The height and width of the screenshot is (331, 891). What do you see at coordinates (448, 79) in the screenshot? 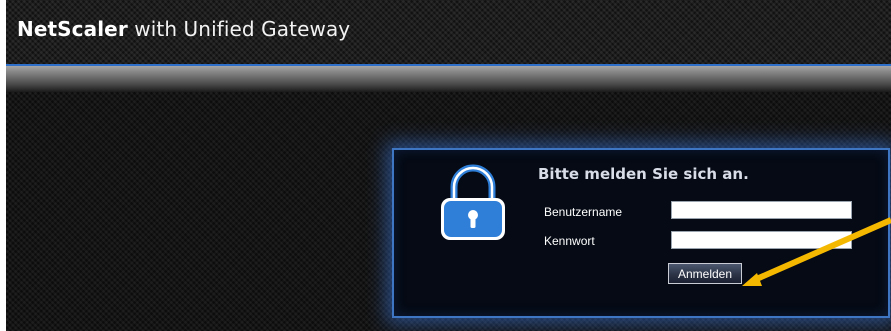
I see `header-gradient-band` at bounding box center [448, 79].